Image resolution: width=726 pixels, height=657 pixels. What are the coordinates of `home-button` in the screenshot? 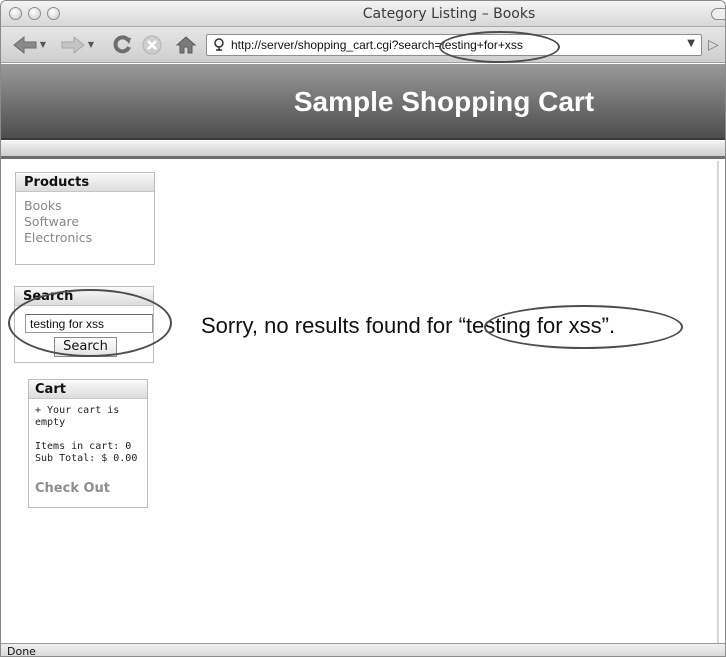 It's located at (186, 45).